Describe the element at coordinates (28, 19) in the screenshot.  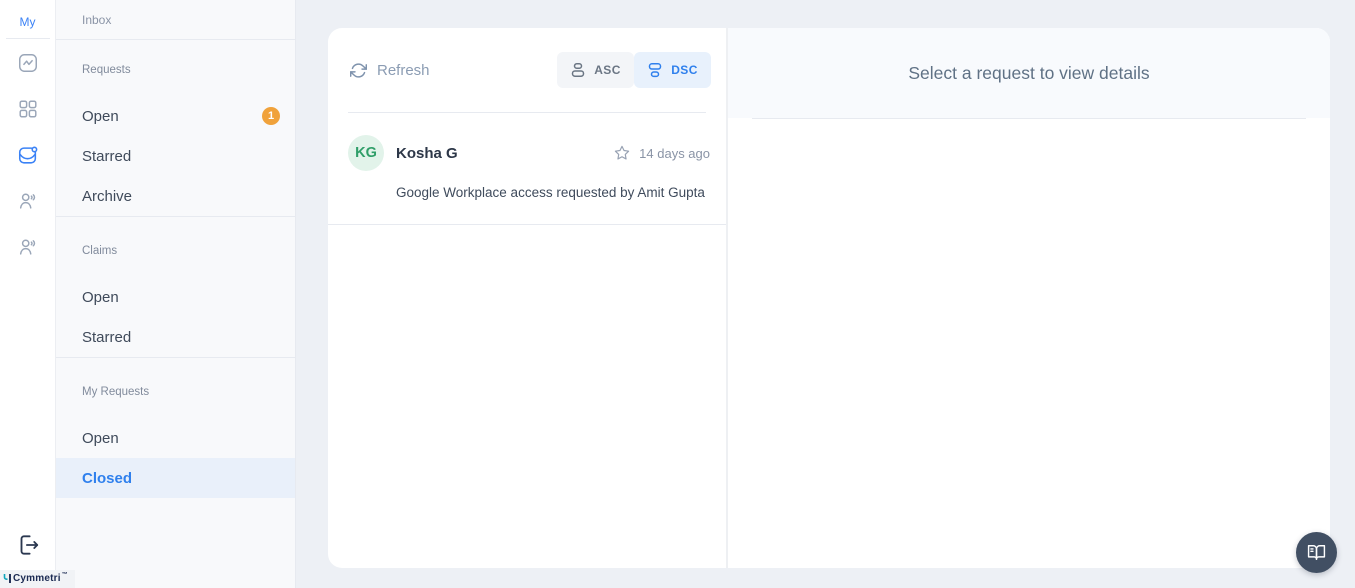
I see `rail-my-label: My` at that location.